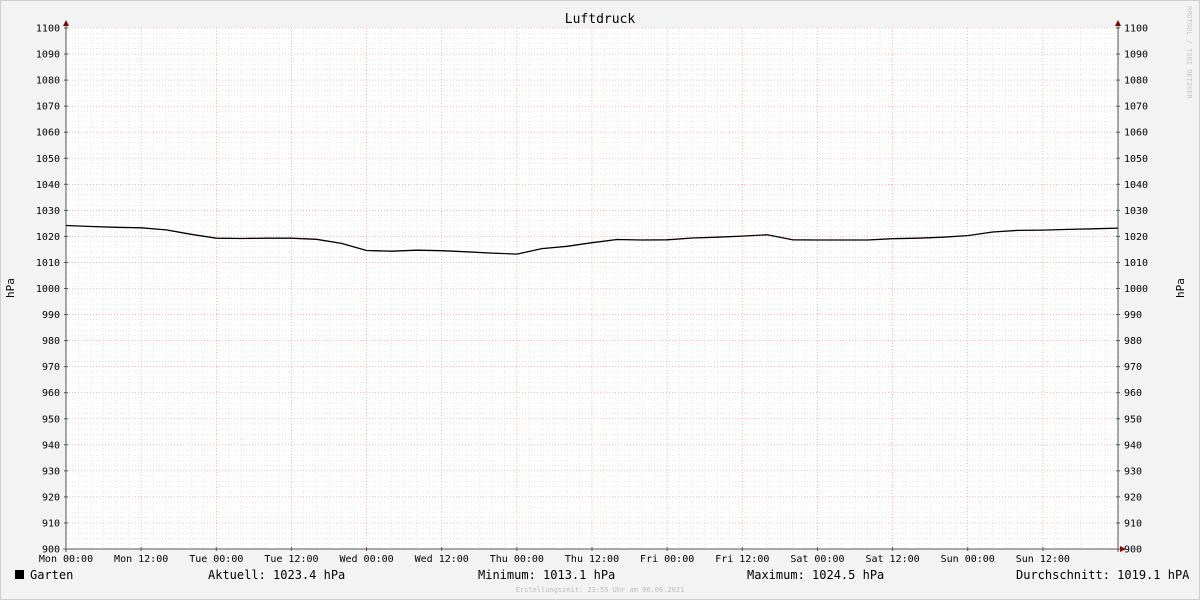  What do you see at coordinates (592, 559) in the screenshot?
I see `x-tick-label: Thu 12:00` at bounding box center [592, 559].